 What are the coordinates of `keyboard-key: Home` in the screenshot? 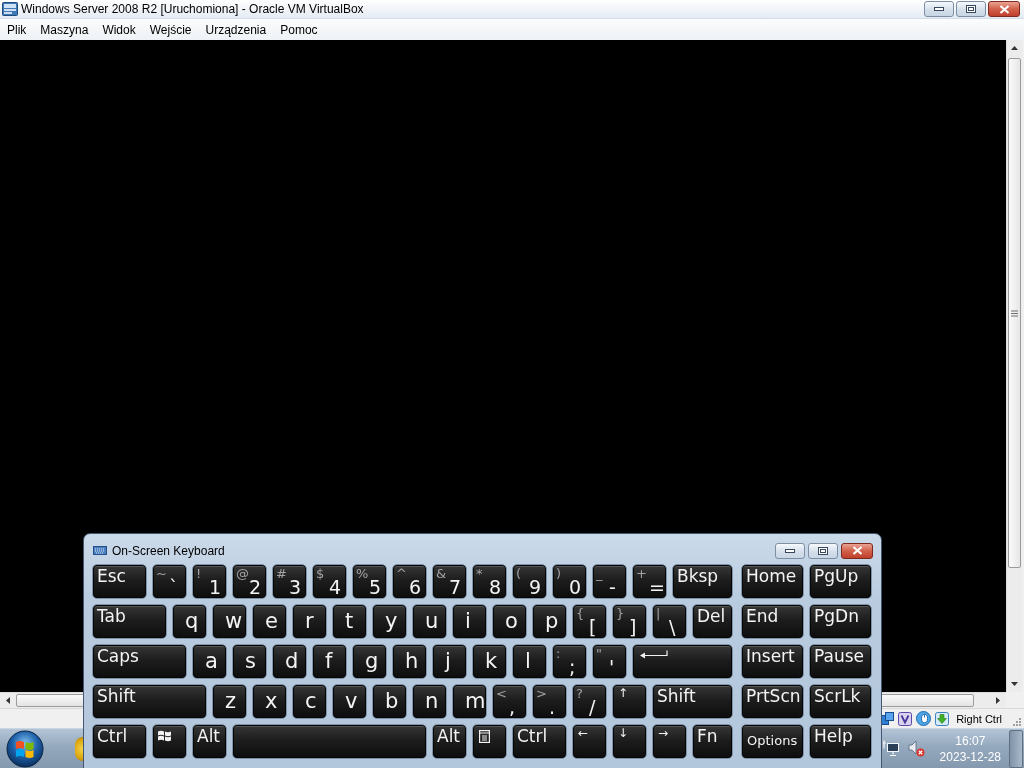 It's located at (772, 581).